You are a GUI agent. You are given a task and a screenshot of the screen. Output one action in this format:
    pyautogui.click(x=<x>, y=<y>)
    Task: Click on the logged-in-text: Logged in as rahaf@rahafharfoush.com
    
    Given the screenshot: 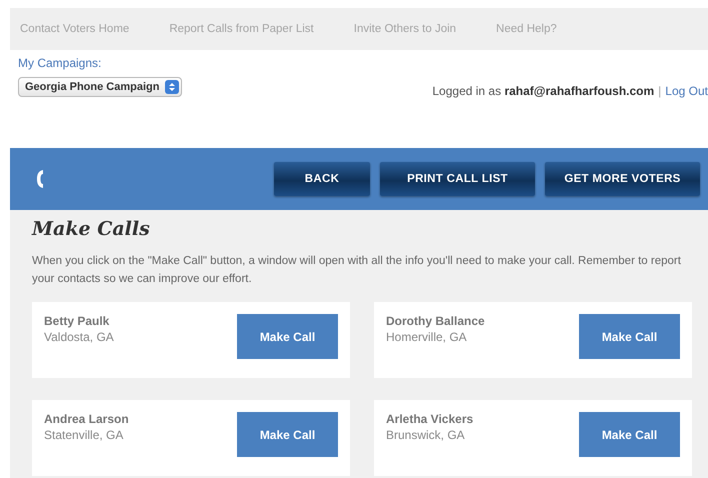 What is the action you would take?
    pyautogui.click(x=543, y=91)
    